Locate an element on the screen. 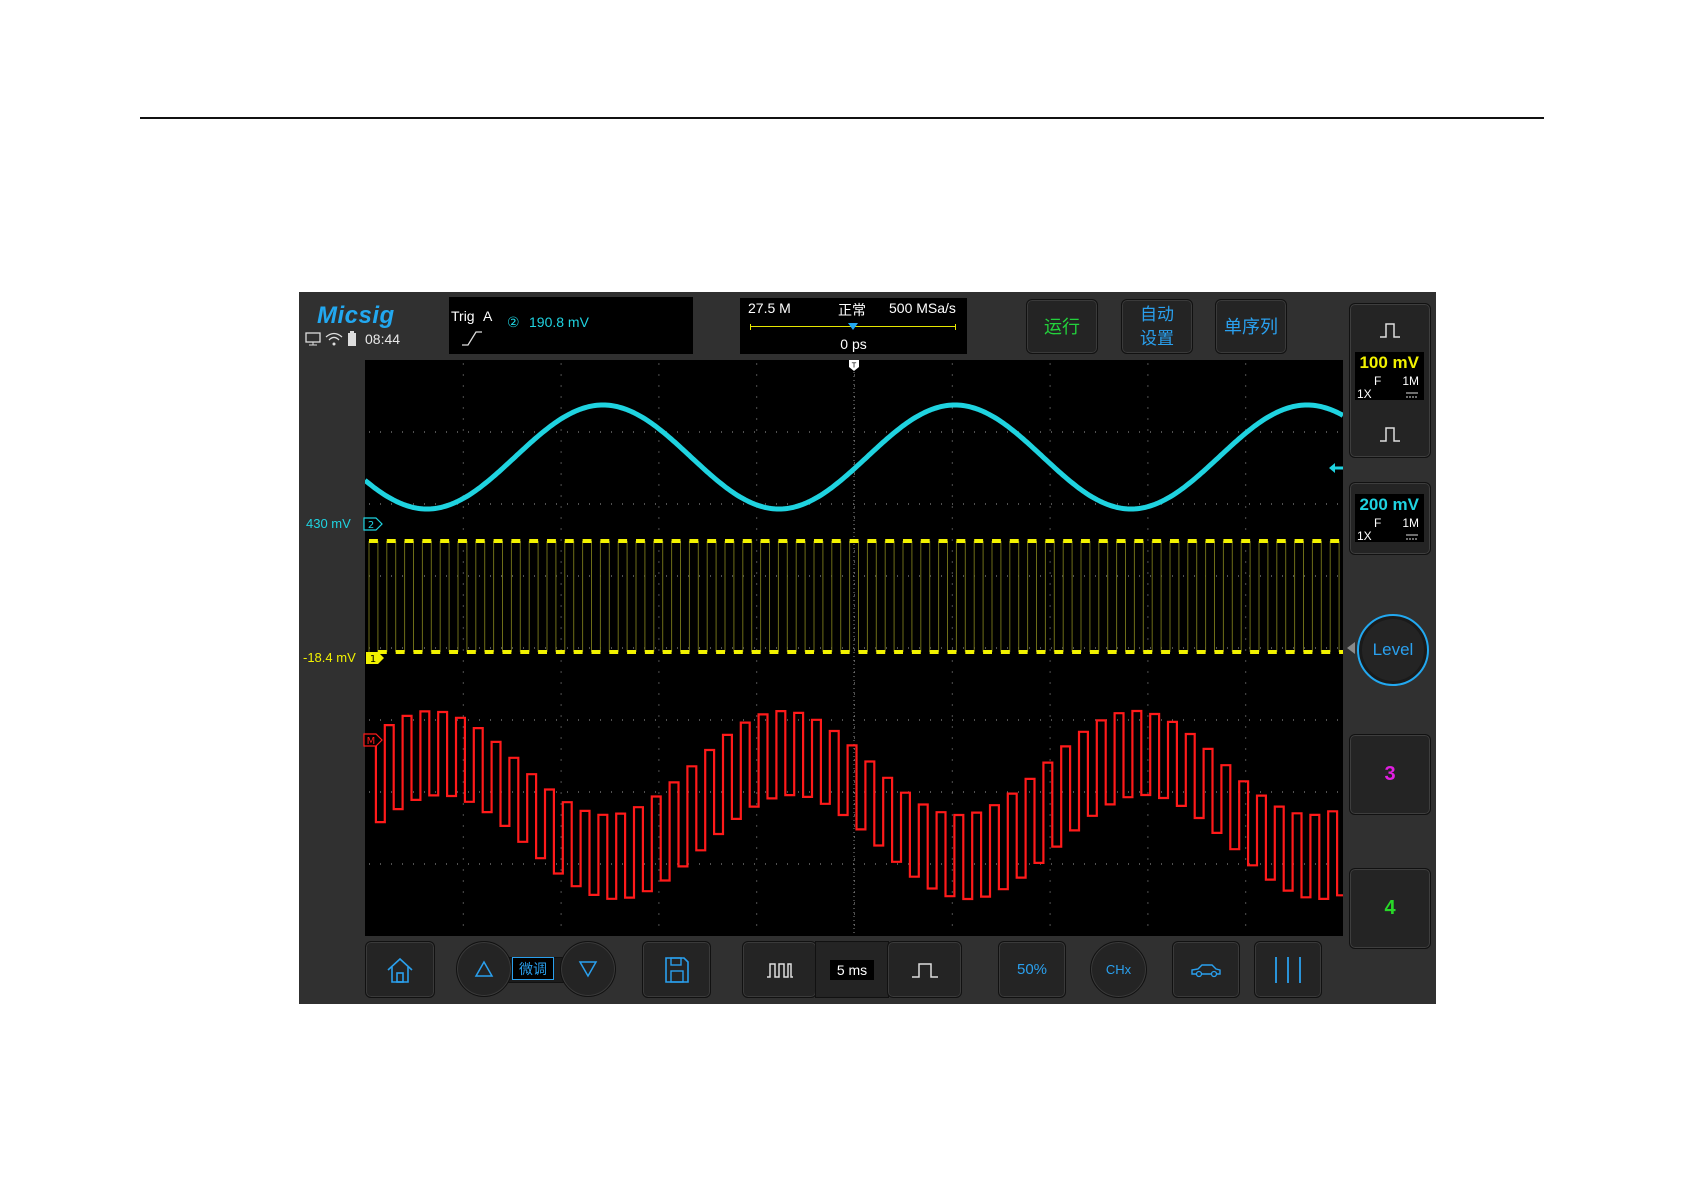 The width and height of the screenshot is (1685, 1192). home-button is located at coordinates (400, 969).